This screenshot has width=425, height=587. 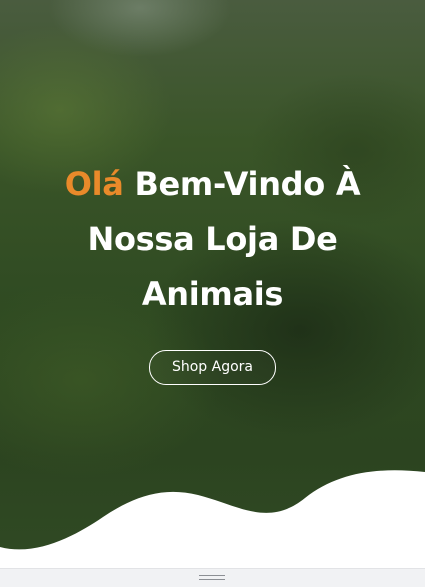 What do you see at coordinates (94, 184) in the screenshot?
I see `headline-accent: Olá` at bounding box center [94, 184].